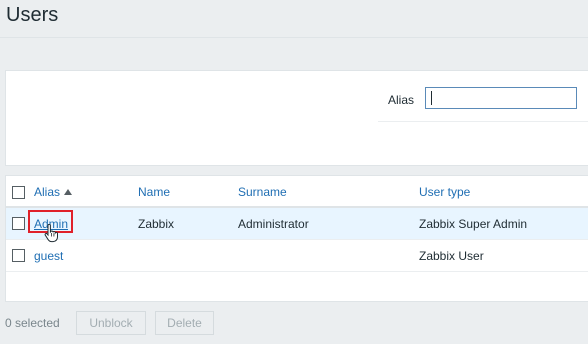 The height and width of the screenshot is (344, 588). Describe the element at coordinates (473, 224) in the screenshot. I see `user-type: Zabbix Super Admin` at that location.